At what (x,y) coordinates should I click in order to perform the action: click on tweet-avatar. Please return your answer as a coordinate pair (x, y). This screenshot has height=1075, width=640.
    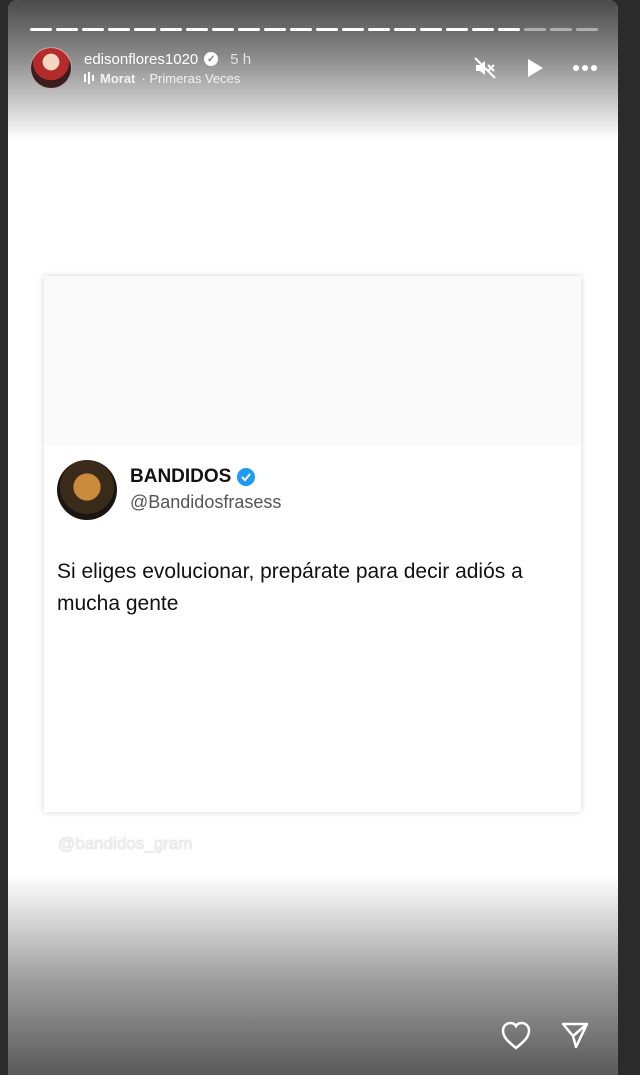
    Looking at the image, I should click on (87, 490).